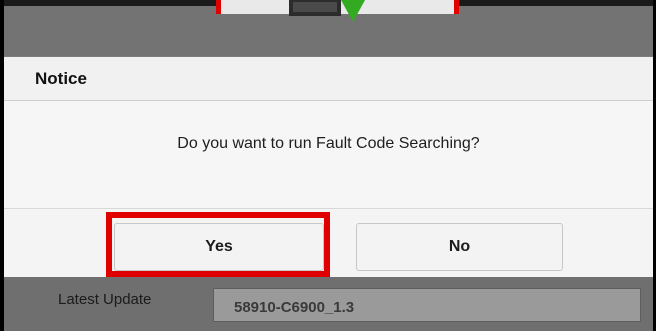  What do you see at coordinates (327, 11) in the screenshot?
I see `vehicle-device-icon` at bounding box center [327, 11].